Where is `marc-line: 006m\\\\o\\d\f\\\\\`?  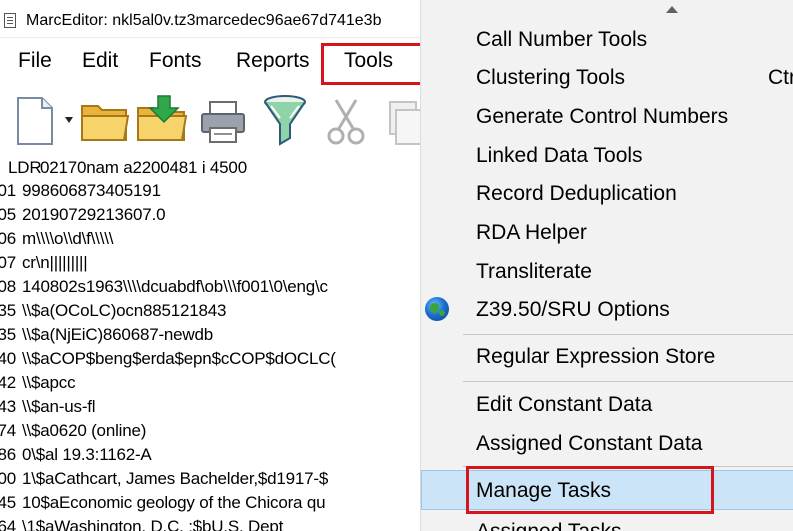
marc-line: 006m\\\\o\\d\f\\\\\ is located at coordinates (57, 238).